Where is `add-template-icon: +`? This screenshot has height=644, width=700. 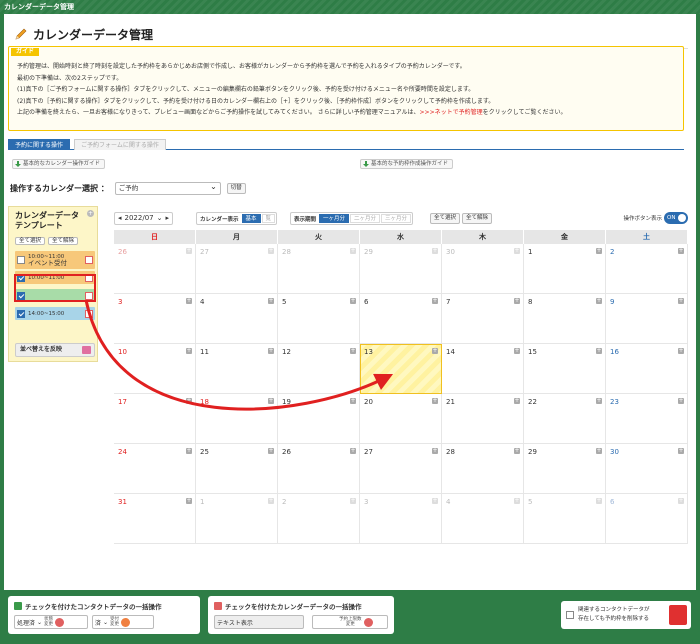
add-template-icon: + is located at coordinates (90, 213).